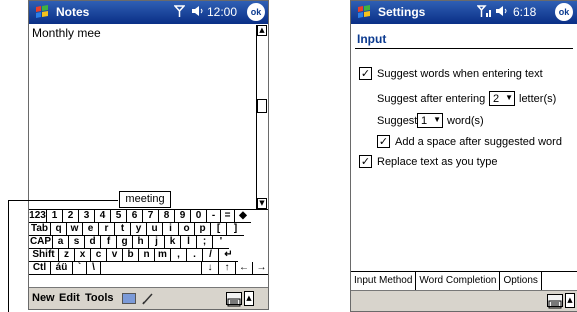 This screenshot has height=312, width=577. What do you see at coordinates (244, 268) in the screenshot?
I see `left-arrow-key-icon: ←` at bounding box center [244, 268].